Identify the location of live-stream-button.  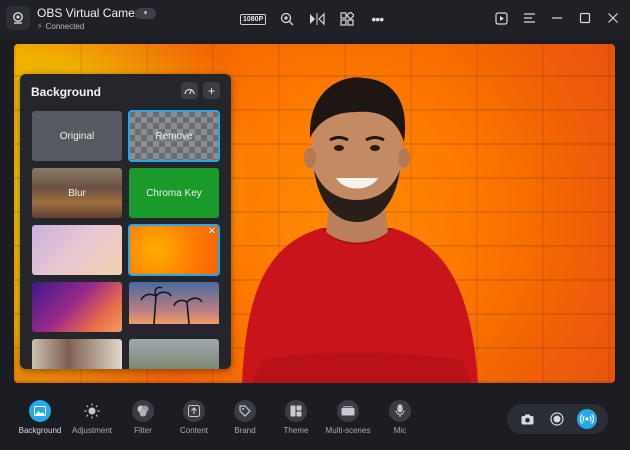
(587, 419).